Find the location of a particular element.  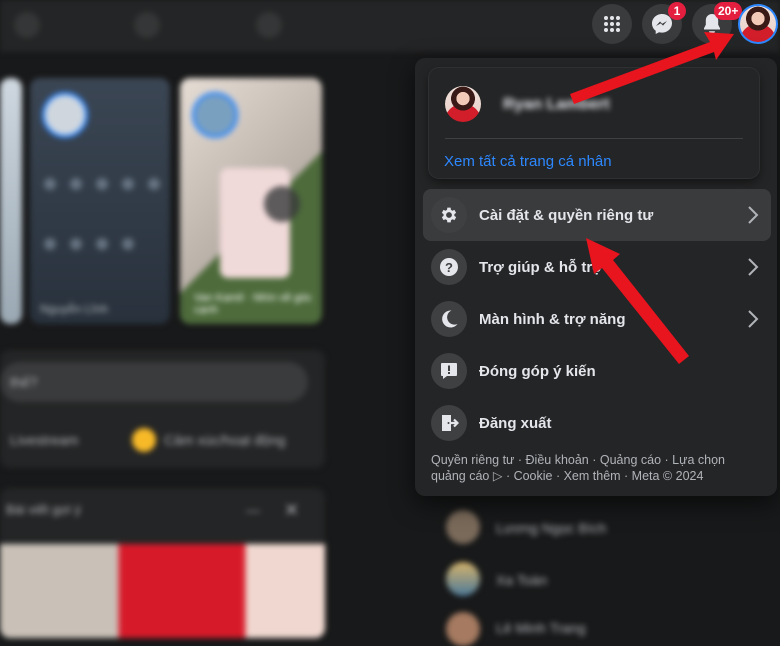

menu-item-label: Đóng góp ý kiến is located at coordinates (537, 371).